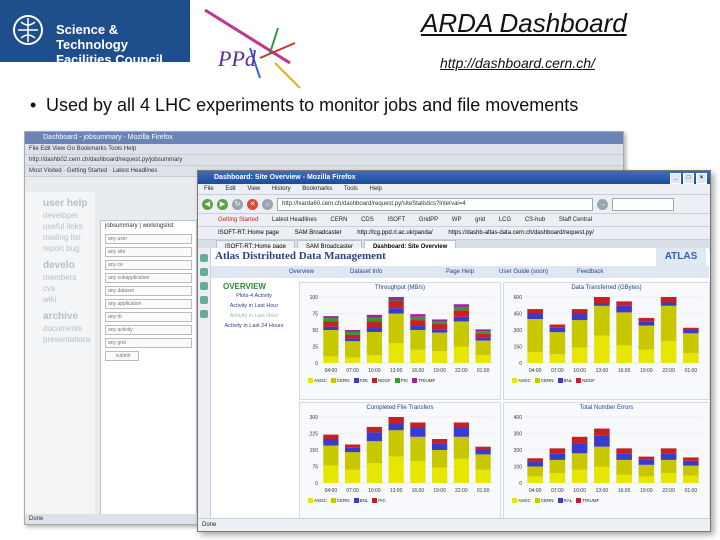 The image size is (720, 540). What do you see at coordinates (237, 204) in the screenshot?
I see `reload-icon: ↻` at bounding box center [237, 204].